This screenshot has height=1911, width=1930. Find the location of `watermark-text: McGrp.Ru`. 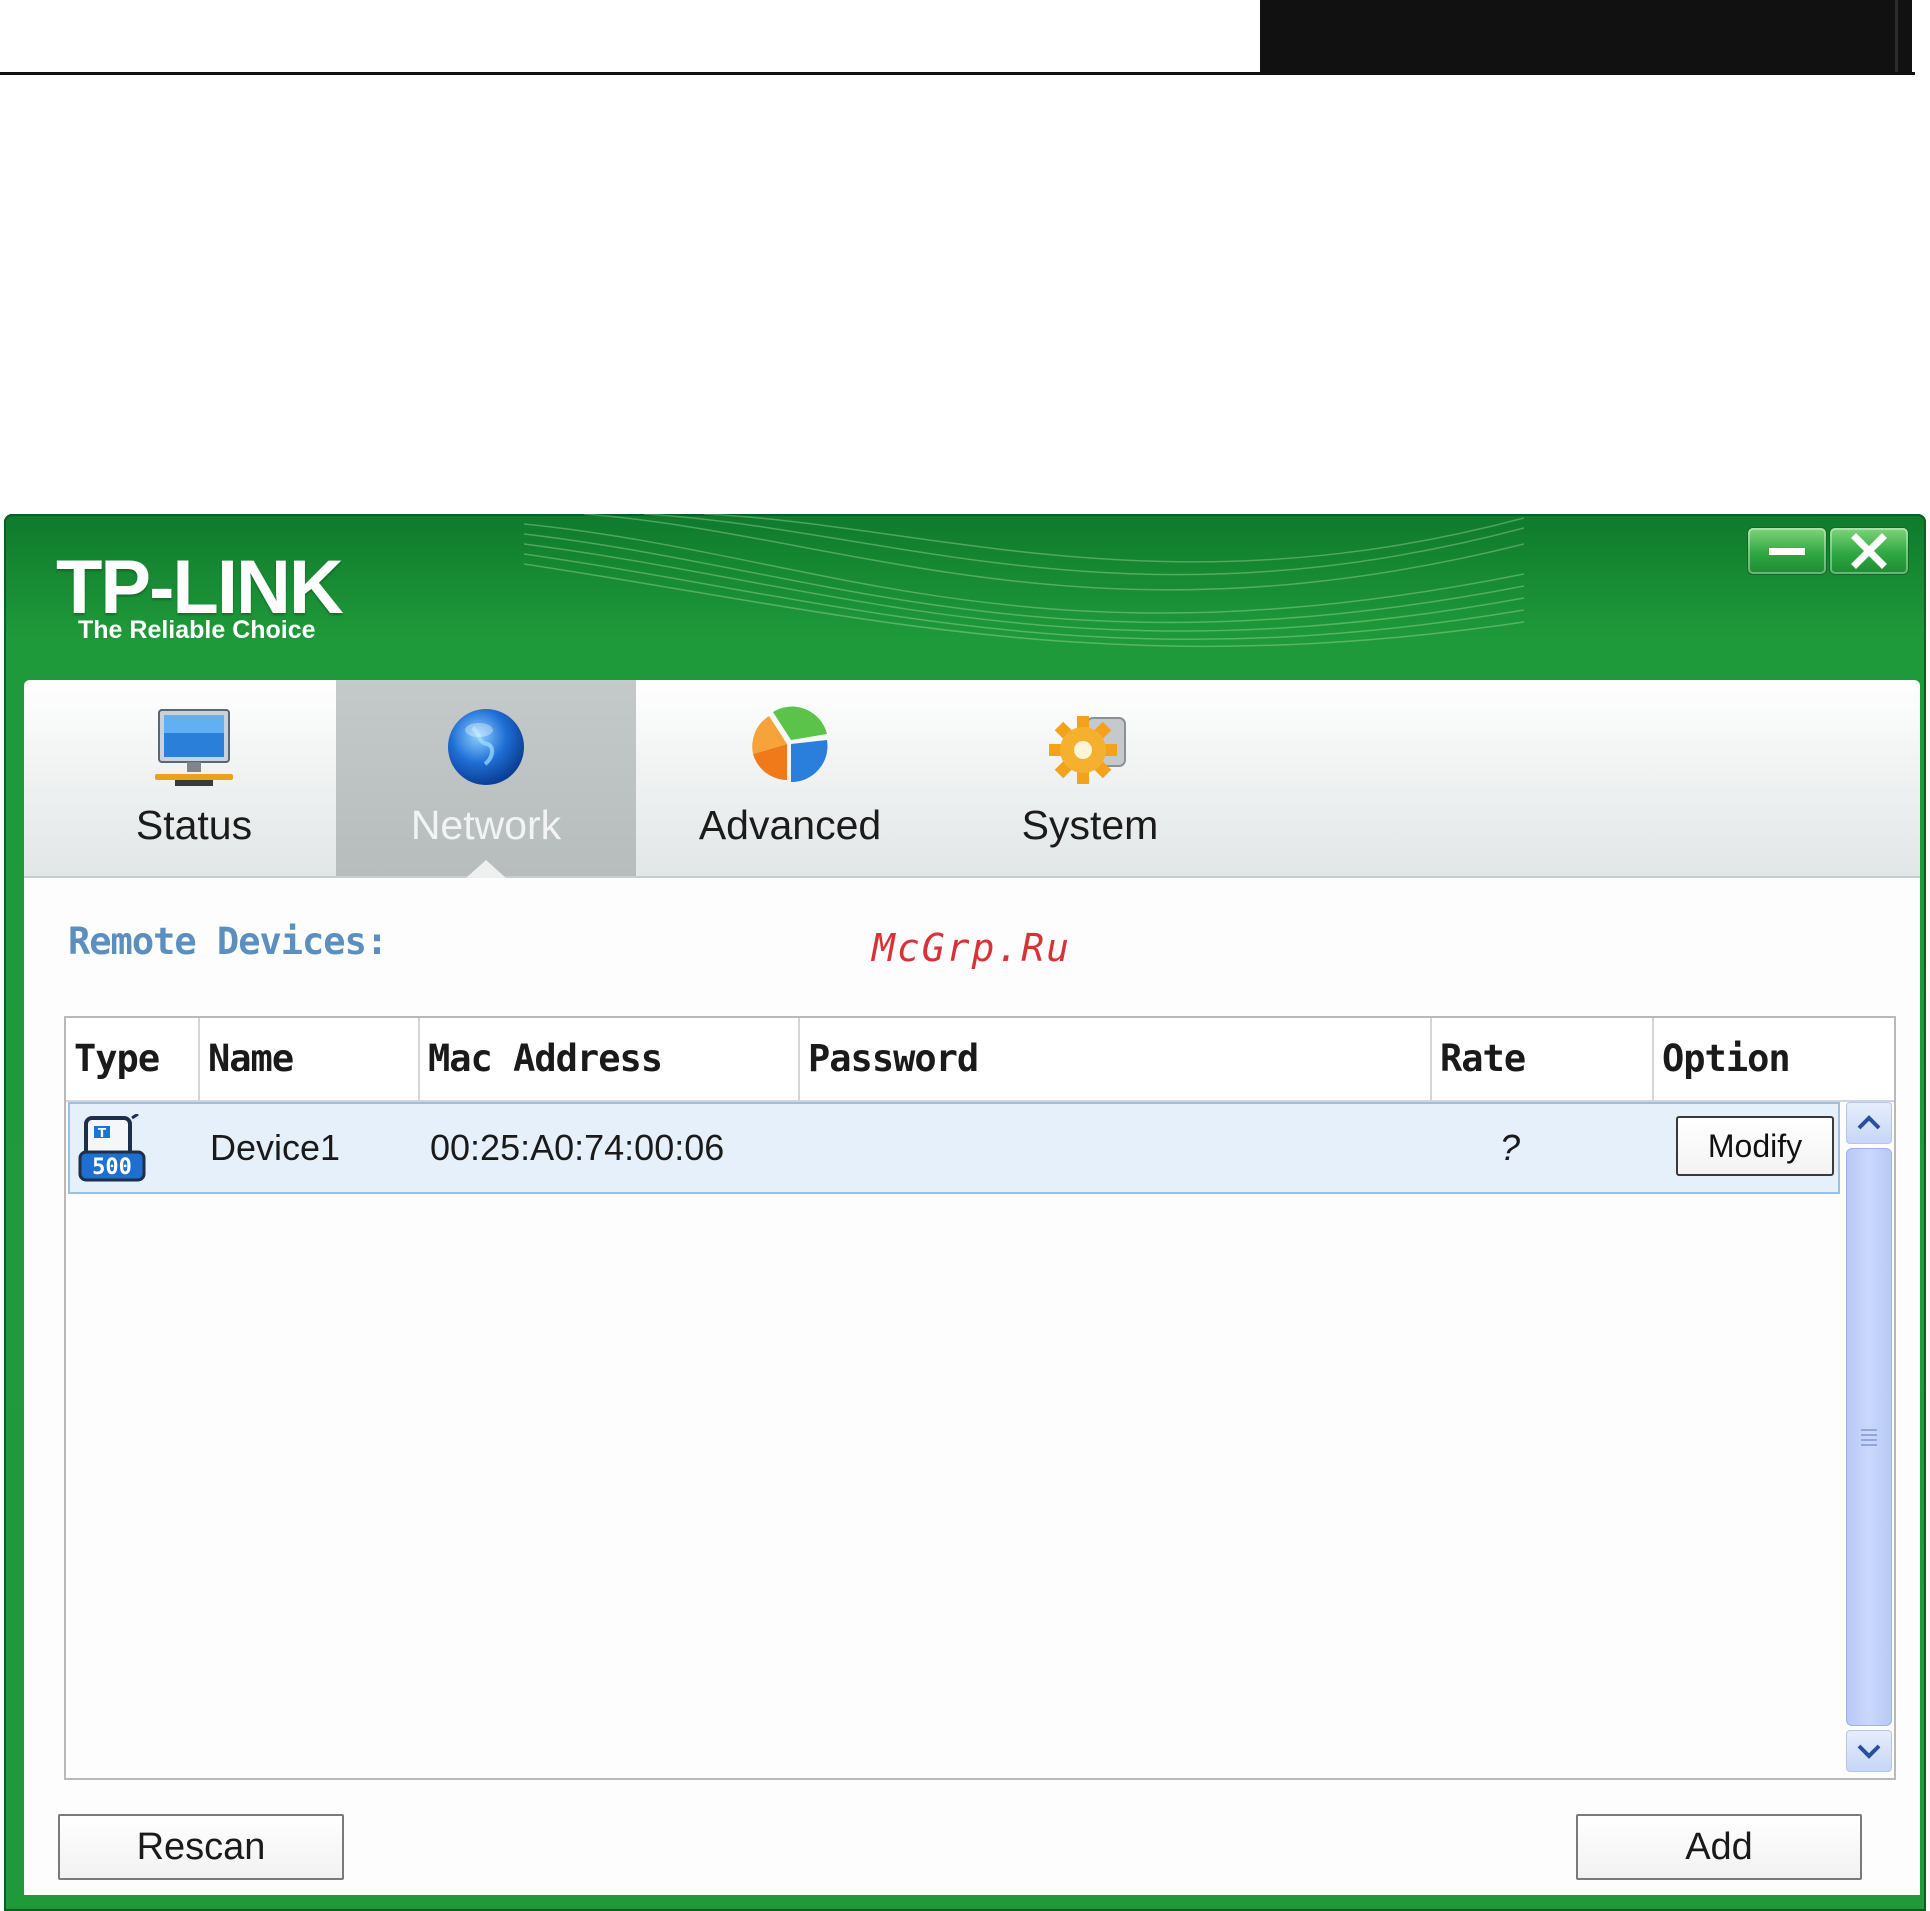

watermark-text: McGrp.Ru is located at coordinates (972, 948).